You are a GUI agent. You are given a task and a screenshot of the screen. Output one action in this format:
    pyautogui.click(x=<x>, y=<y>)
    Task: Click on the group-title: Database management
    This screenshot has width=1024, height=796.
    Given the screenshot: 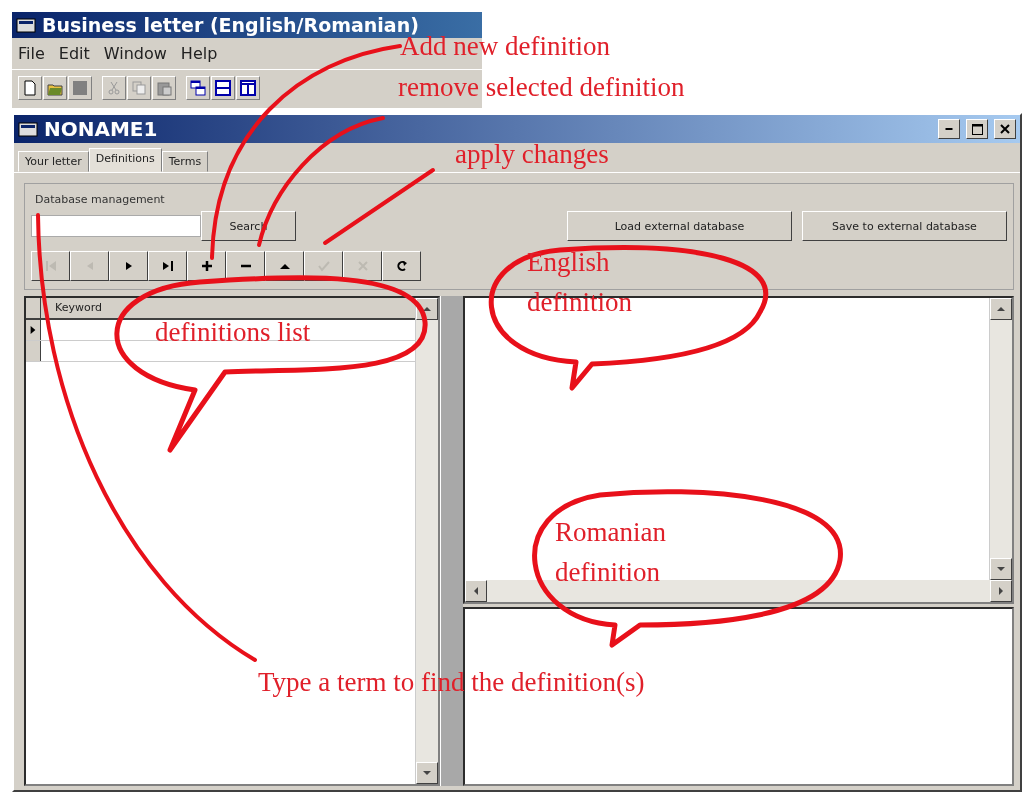 What is the action you would take?
    pyautogui.click(x=100, y=199)
    